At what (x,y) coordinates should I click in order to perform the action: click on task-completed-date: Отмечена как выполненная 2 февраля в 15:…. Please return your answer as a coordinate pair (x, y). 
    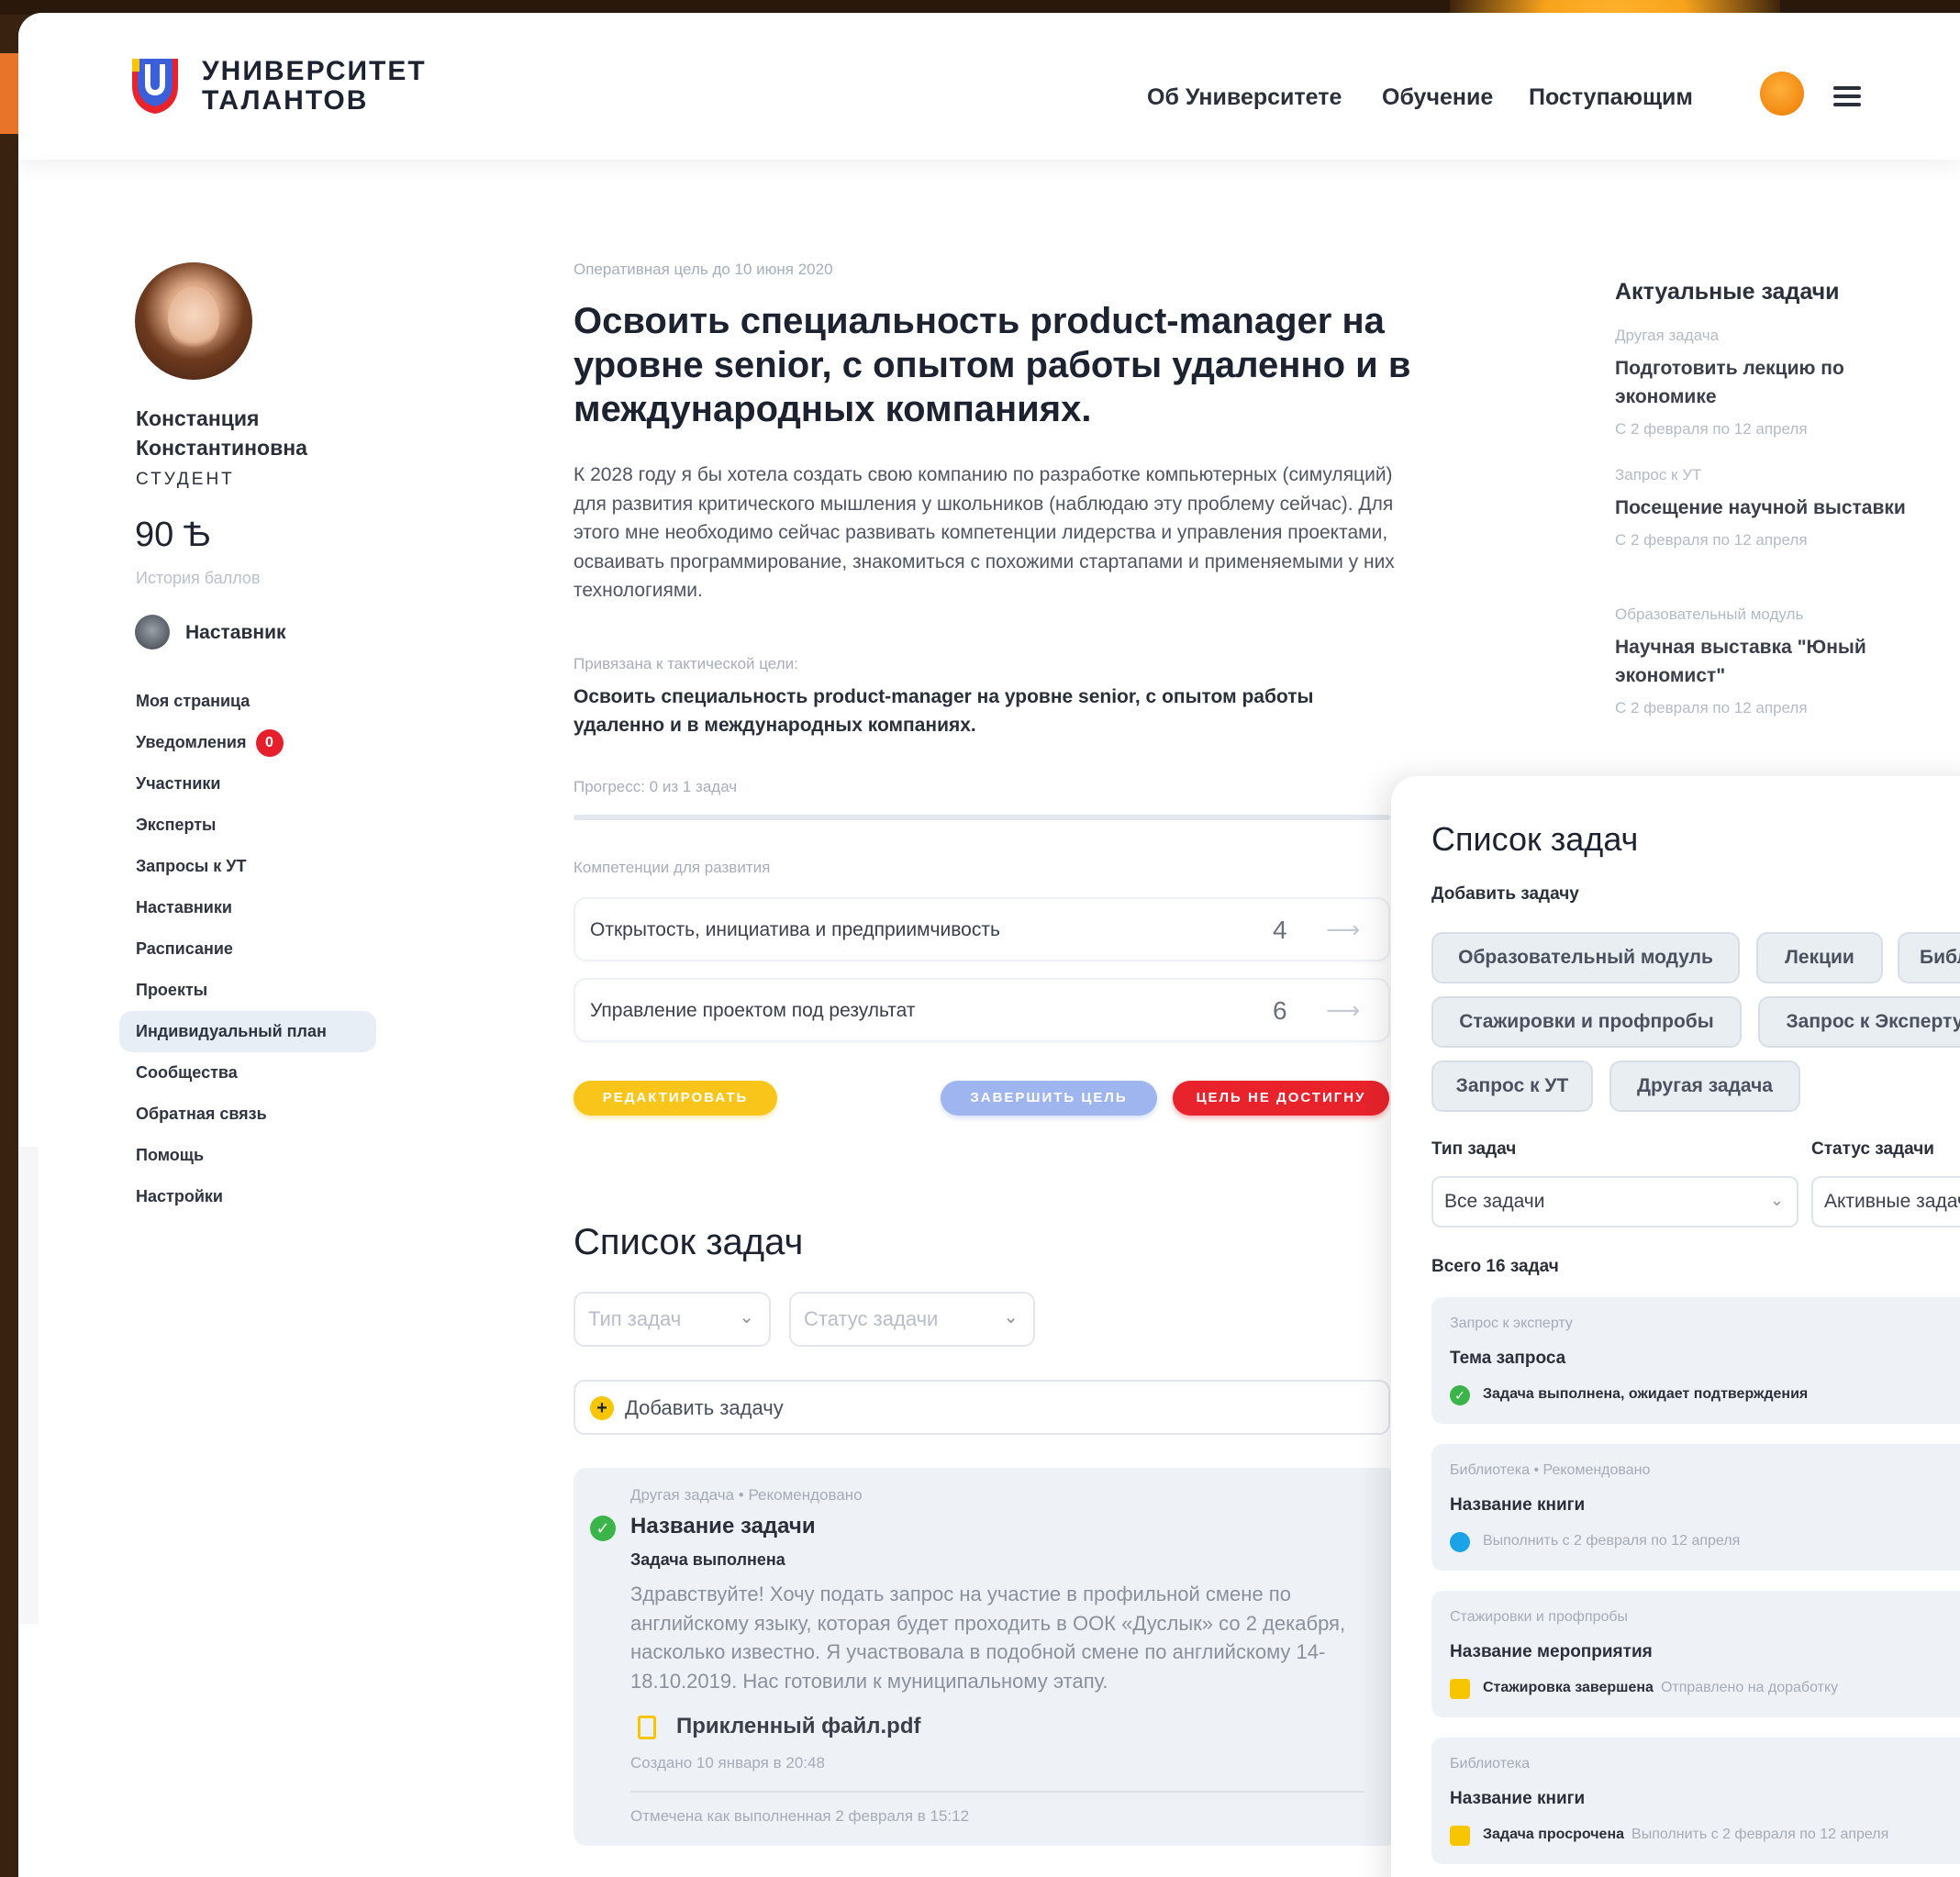
    Looking at the image, I should click on (800, 1816).